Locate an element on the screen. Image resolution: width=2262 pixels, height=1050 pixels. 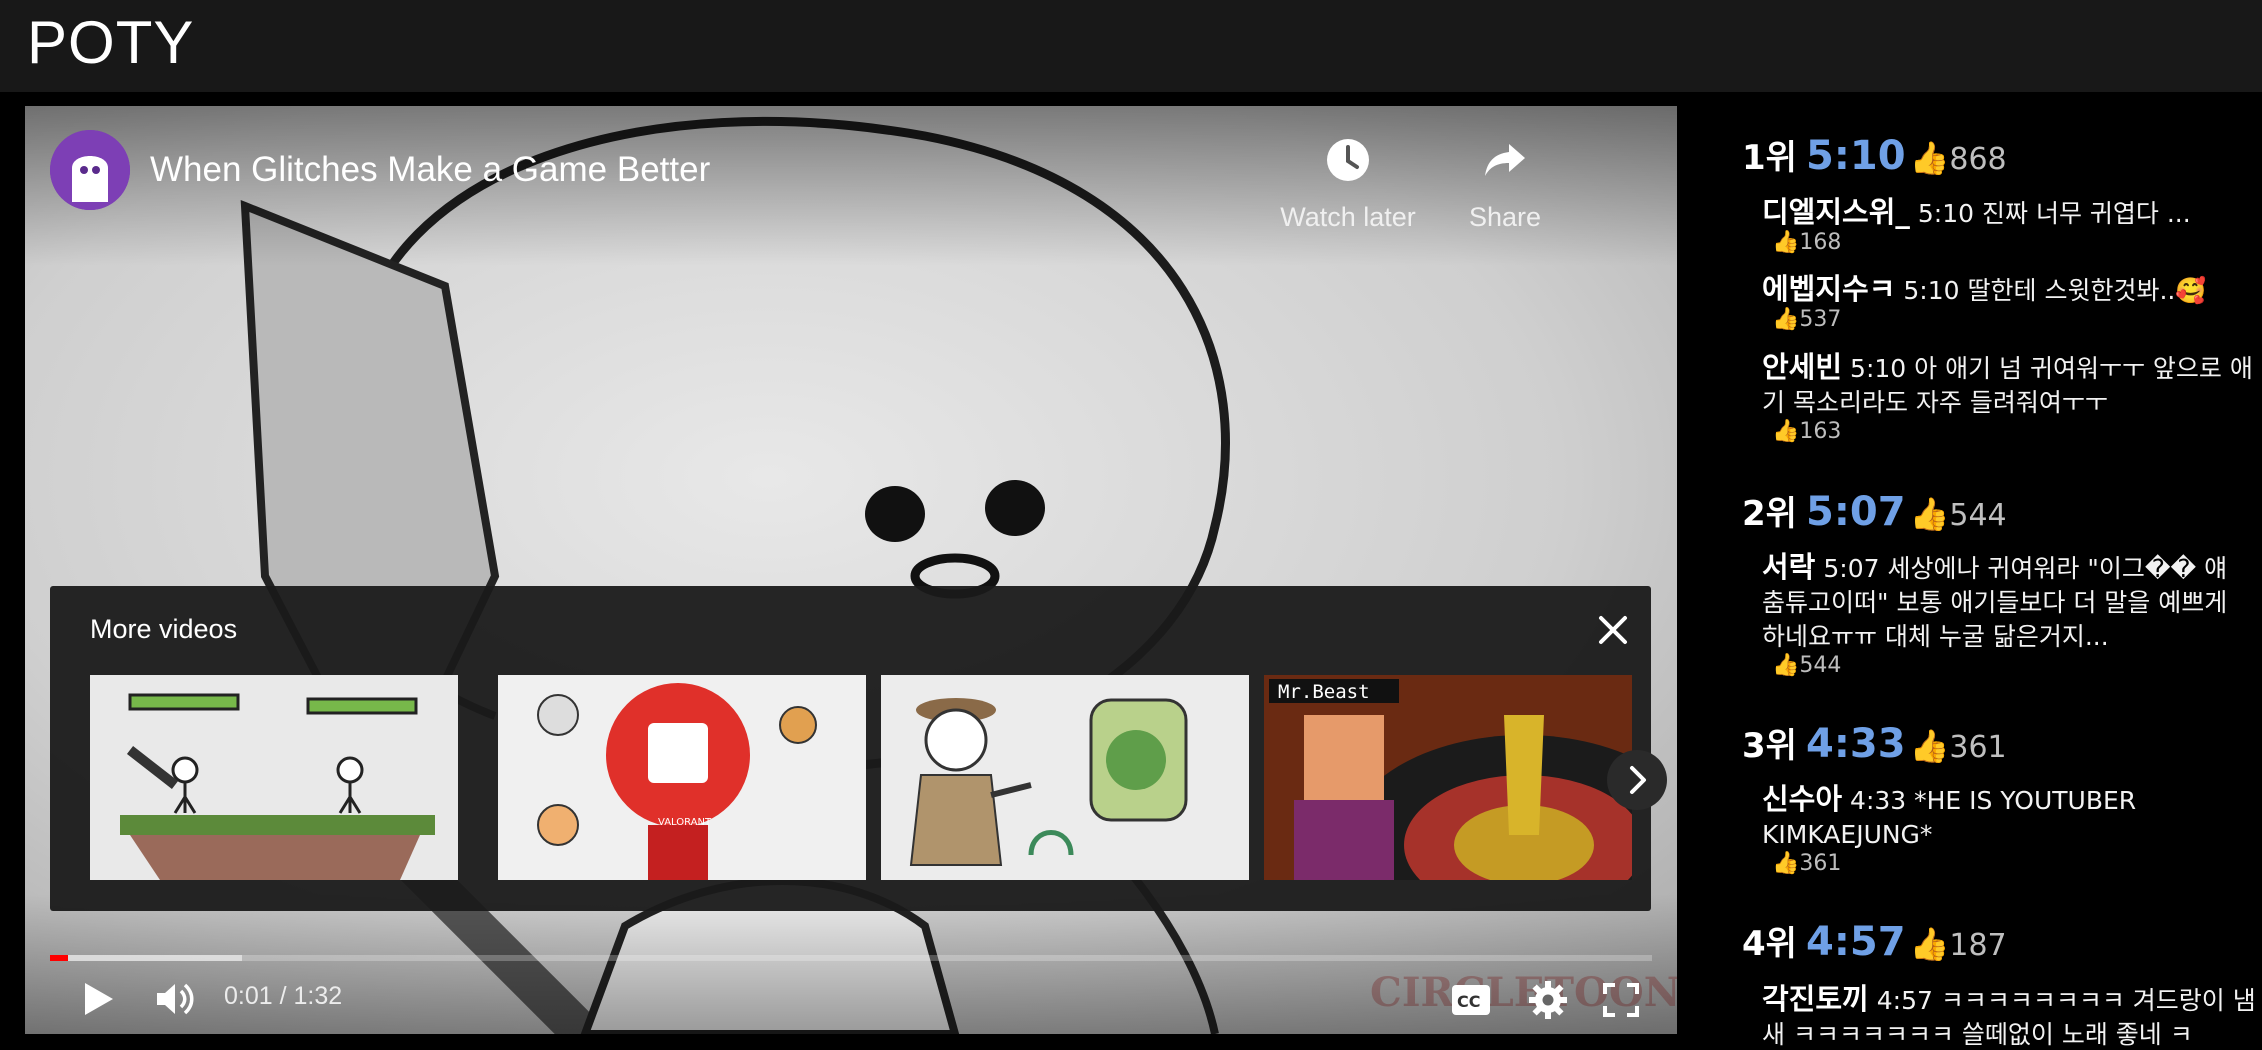
chevron-right-icon is located at coordinates (1638, 780).